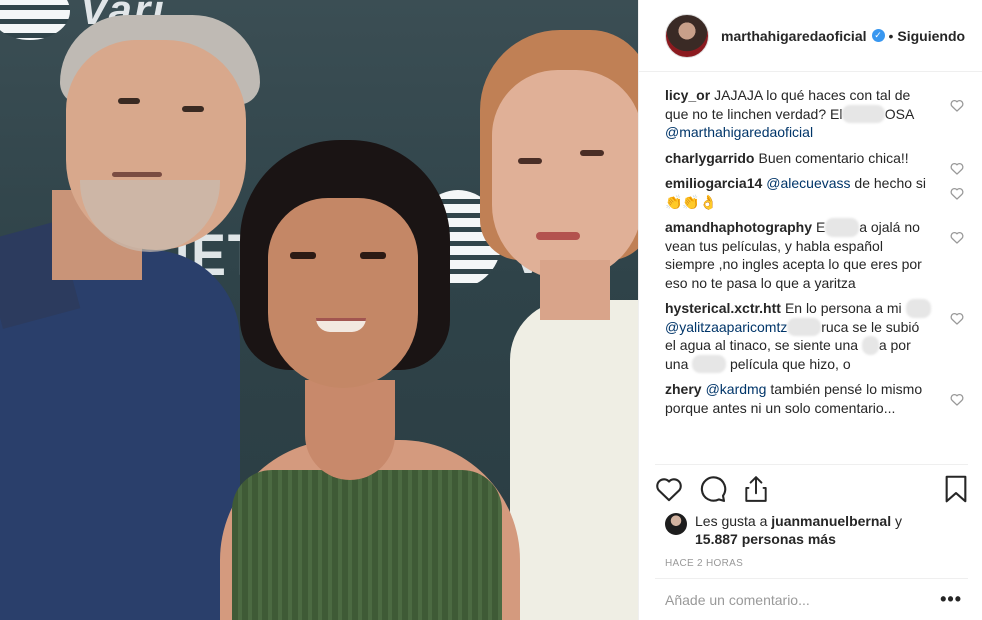 The image size is (982, 620). What do you see at coordinates (821, 227) in the screenshot?
I see `comment-text: E` at bounding box center [821, 227].